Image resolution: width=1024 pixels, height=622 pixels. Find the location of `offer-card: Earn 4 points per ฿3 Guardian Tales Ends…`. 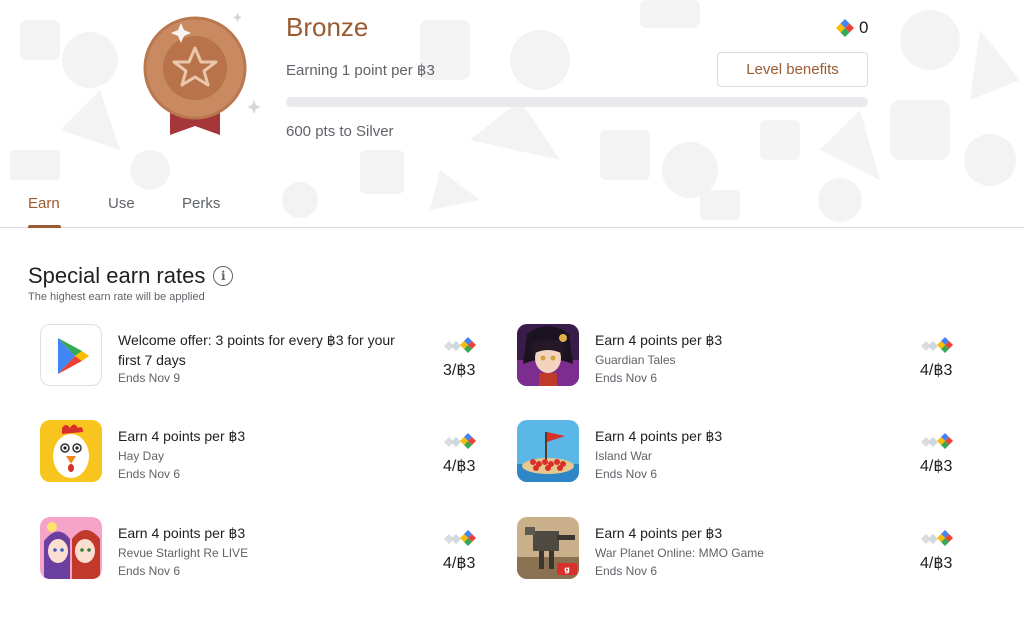

offer-card: Earn 4 points per ฿3 Guardian Tales Ends… is located at coordinates (747, 359).